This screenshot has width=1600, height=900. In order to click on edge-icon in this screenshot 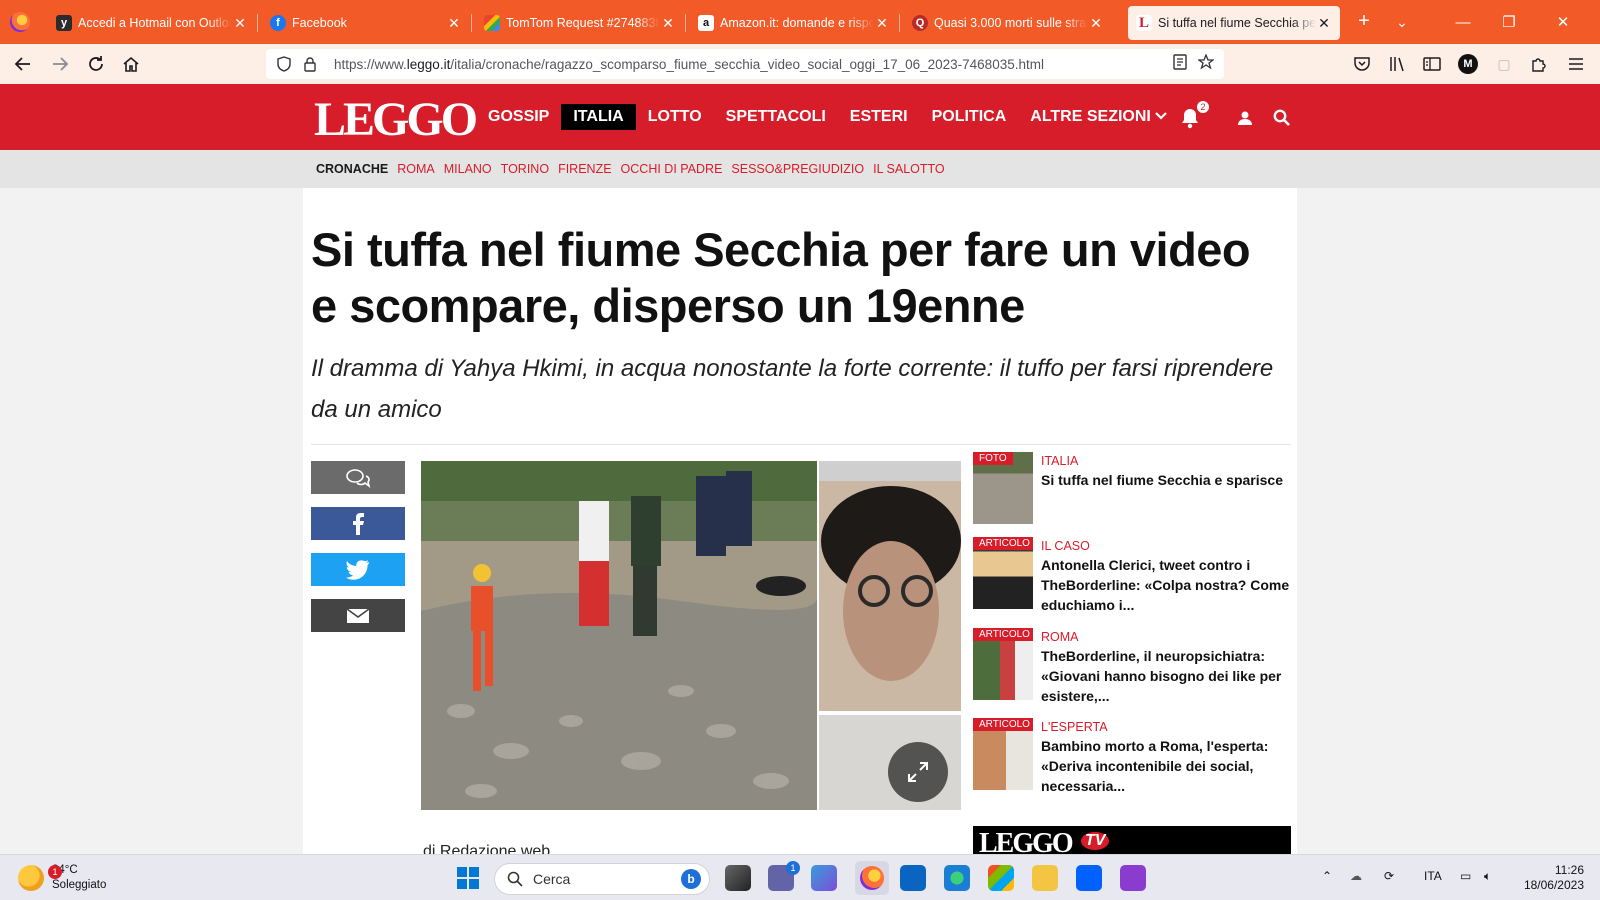, I will do `click(957, 878)`.